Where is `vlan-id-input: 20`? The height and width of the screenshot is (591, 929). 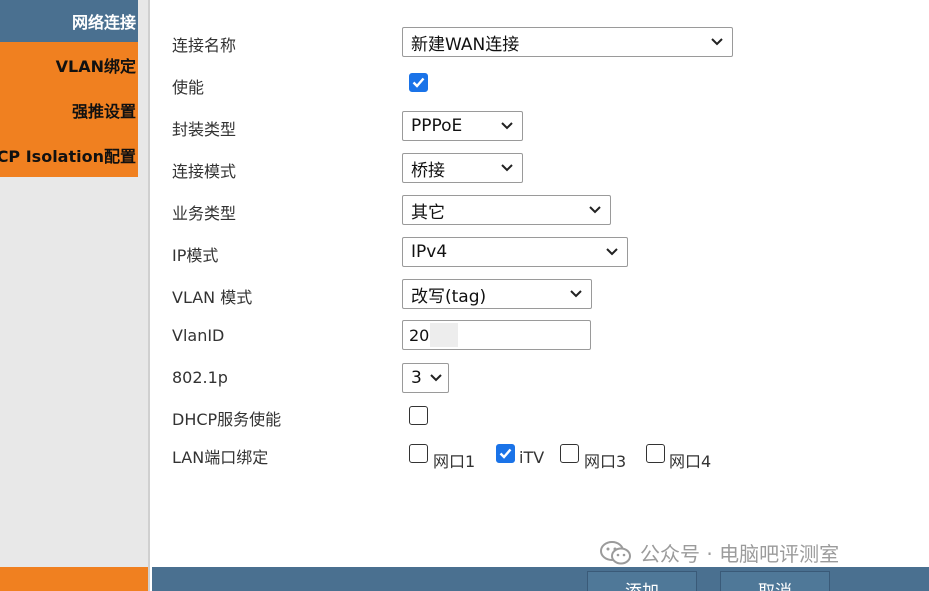 vlan-id-input: 20 is located at coordinates (496, 335).